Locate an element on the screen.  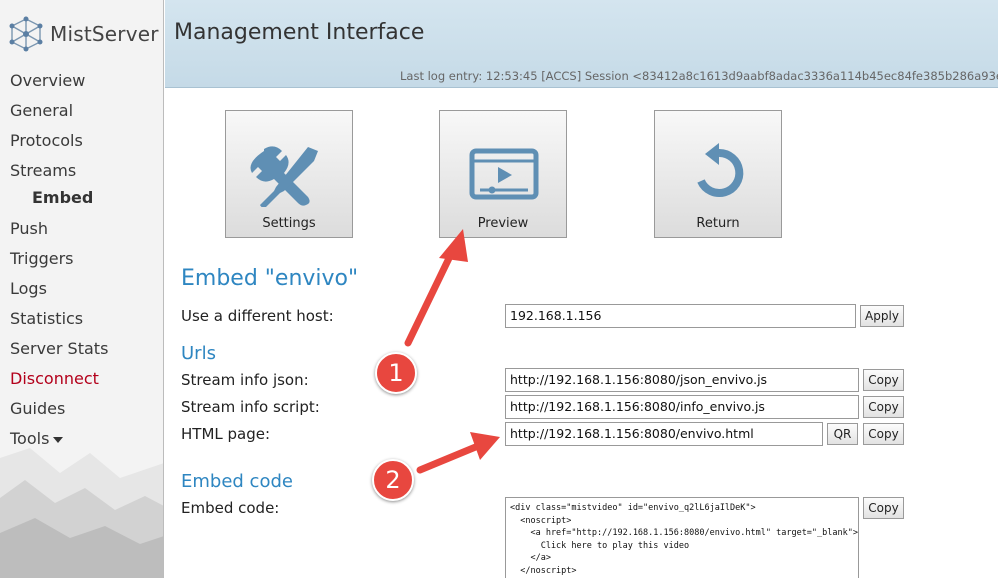
preview-button: Preview is located at coordinates (503, 174).